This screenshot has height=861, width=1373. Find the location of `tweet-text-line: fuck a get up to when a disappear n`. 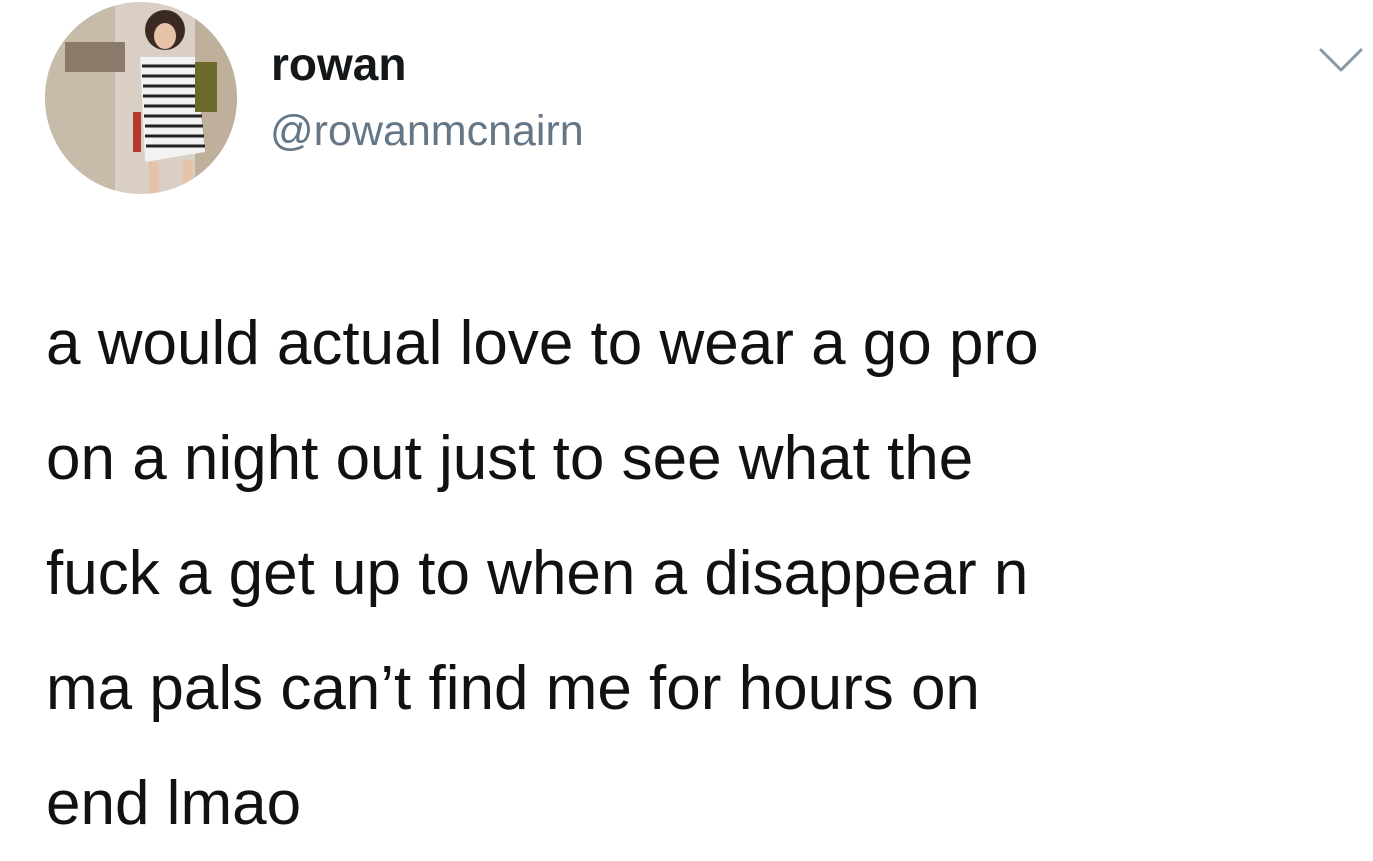

tweet-text-line: fuck a get up to when a disappear n is located at coordinates (537, 573).